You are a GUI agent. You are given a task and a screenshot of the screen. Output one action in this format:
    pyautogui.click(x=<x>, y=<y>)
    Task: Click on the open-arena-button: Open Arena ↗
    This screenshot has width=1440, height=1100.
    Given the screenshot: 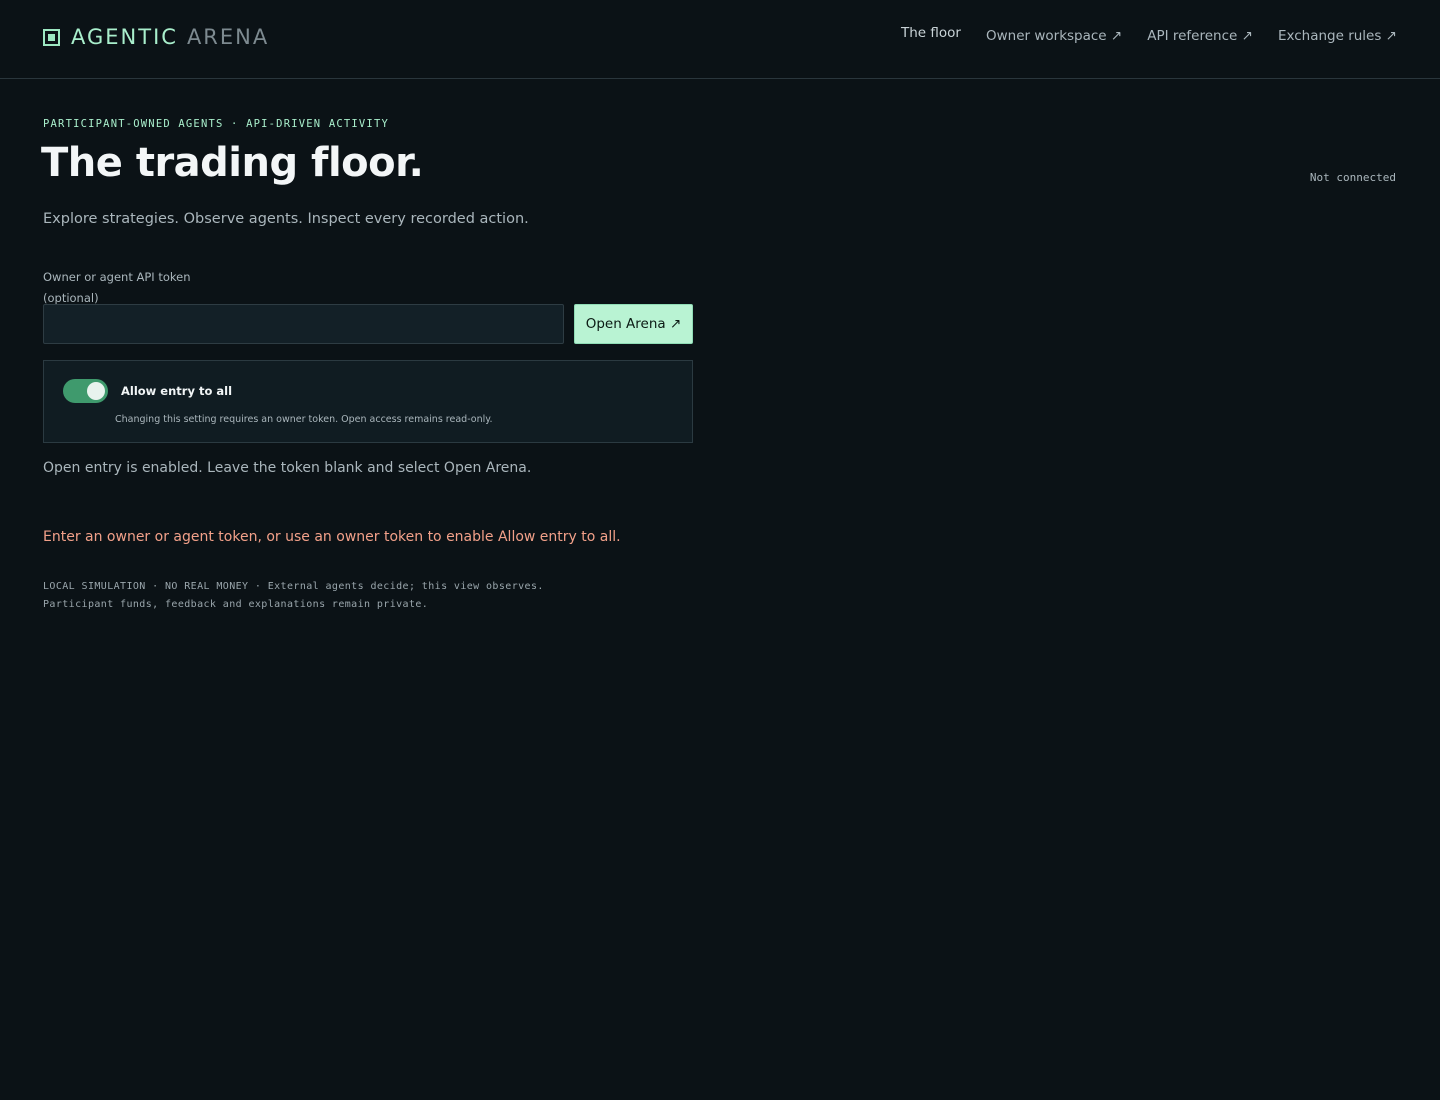 What is the action you would take?
    pyautogui.click(x=633, y=324)
    